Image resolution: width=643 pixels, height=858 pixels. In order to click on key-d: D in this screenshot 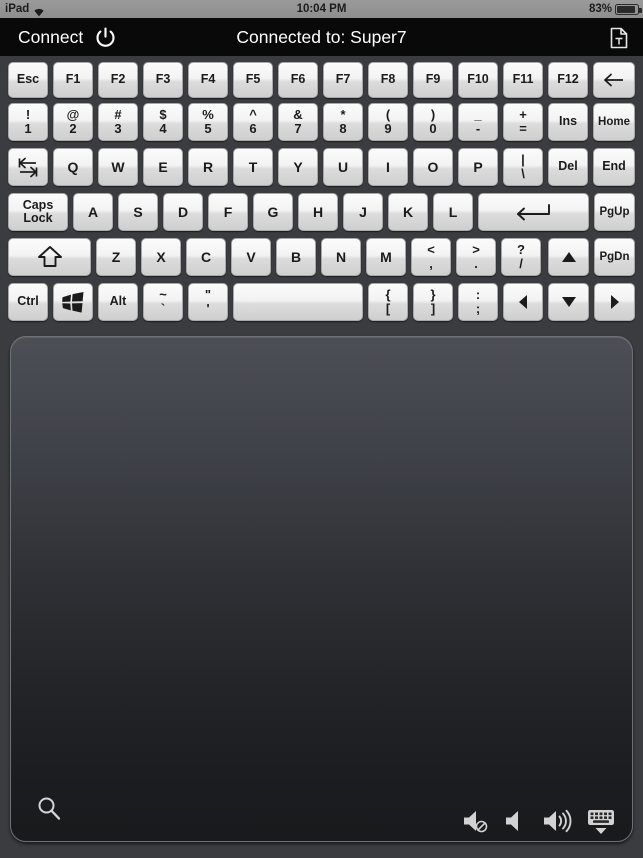, I will do `click(183, 212)`.